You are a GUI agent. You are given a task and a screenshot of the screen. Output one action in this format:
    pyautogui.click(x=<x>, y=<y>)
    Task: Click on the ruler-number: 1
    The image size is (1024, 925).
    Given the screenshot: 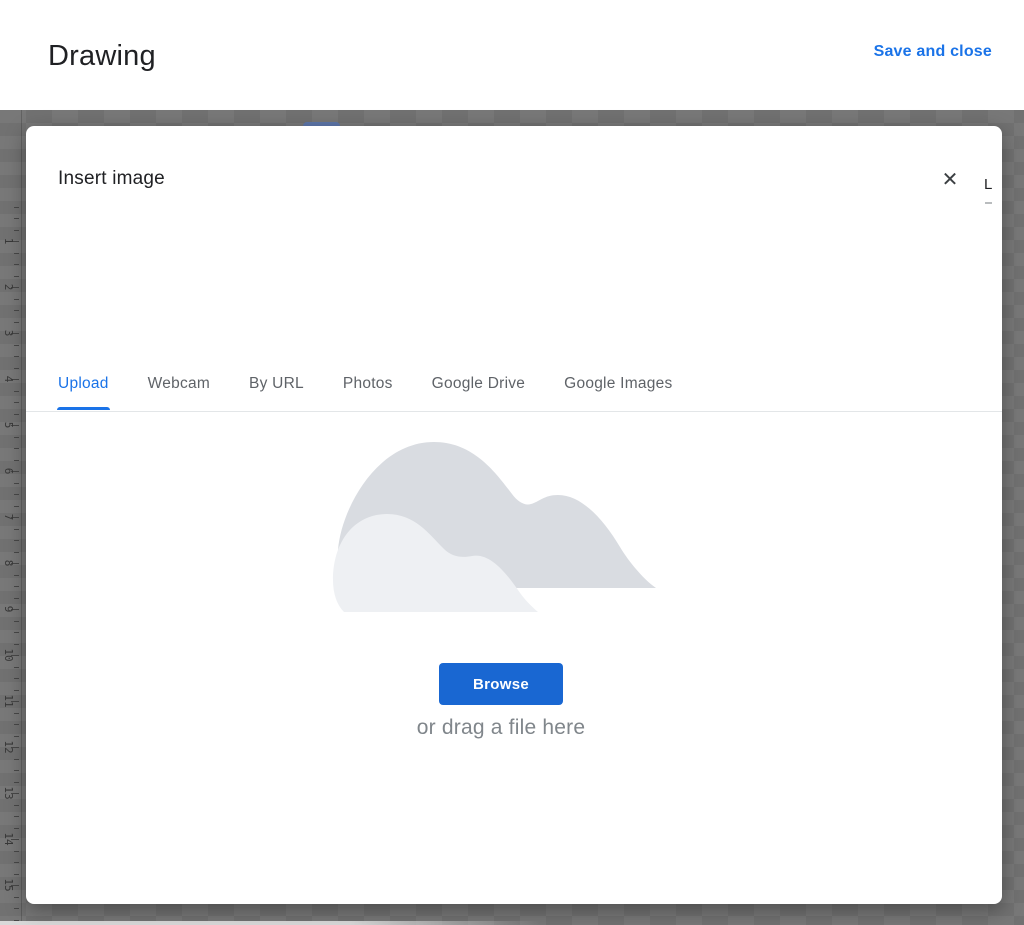 What is the action you would take?
    pyautogui.click(x=8, y=241)
    